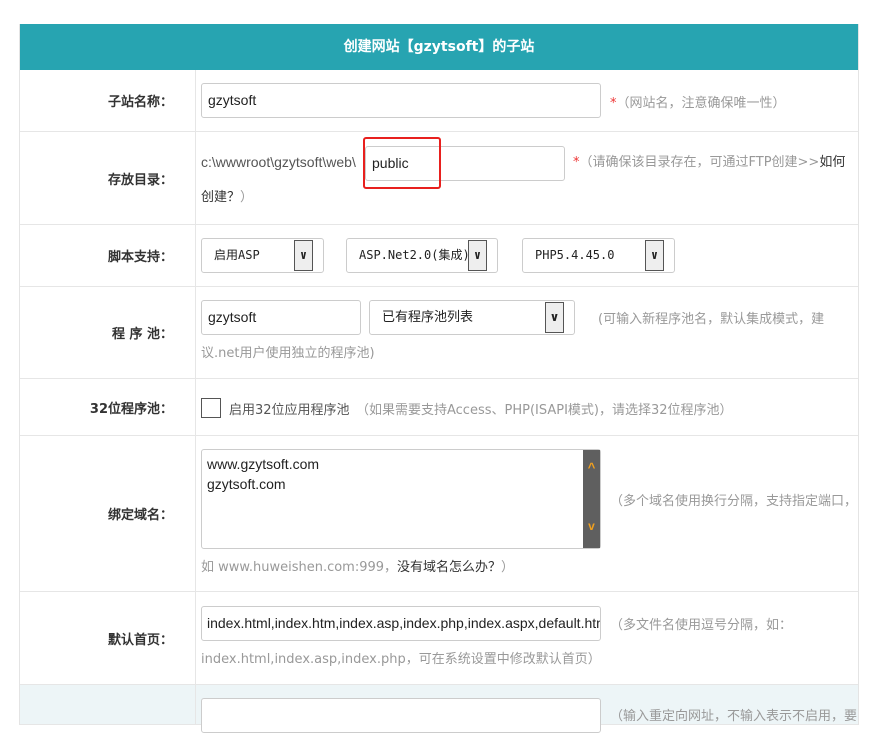 Image resolution: width=895 pixels, height=733 pixels. What do you see at coordinates (591, 468) in the screenshot?
I see `scroll-up-icon: ^` at bounding box center [591, 468].